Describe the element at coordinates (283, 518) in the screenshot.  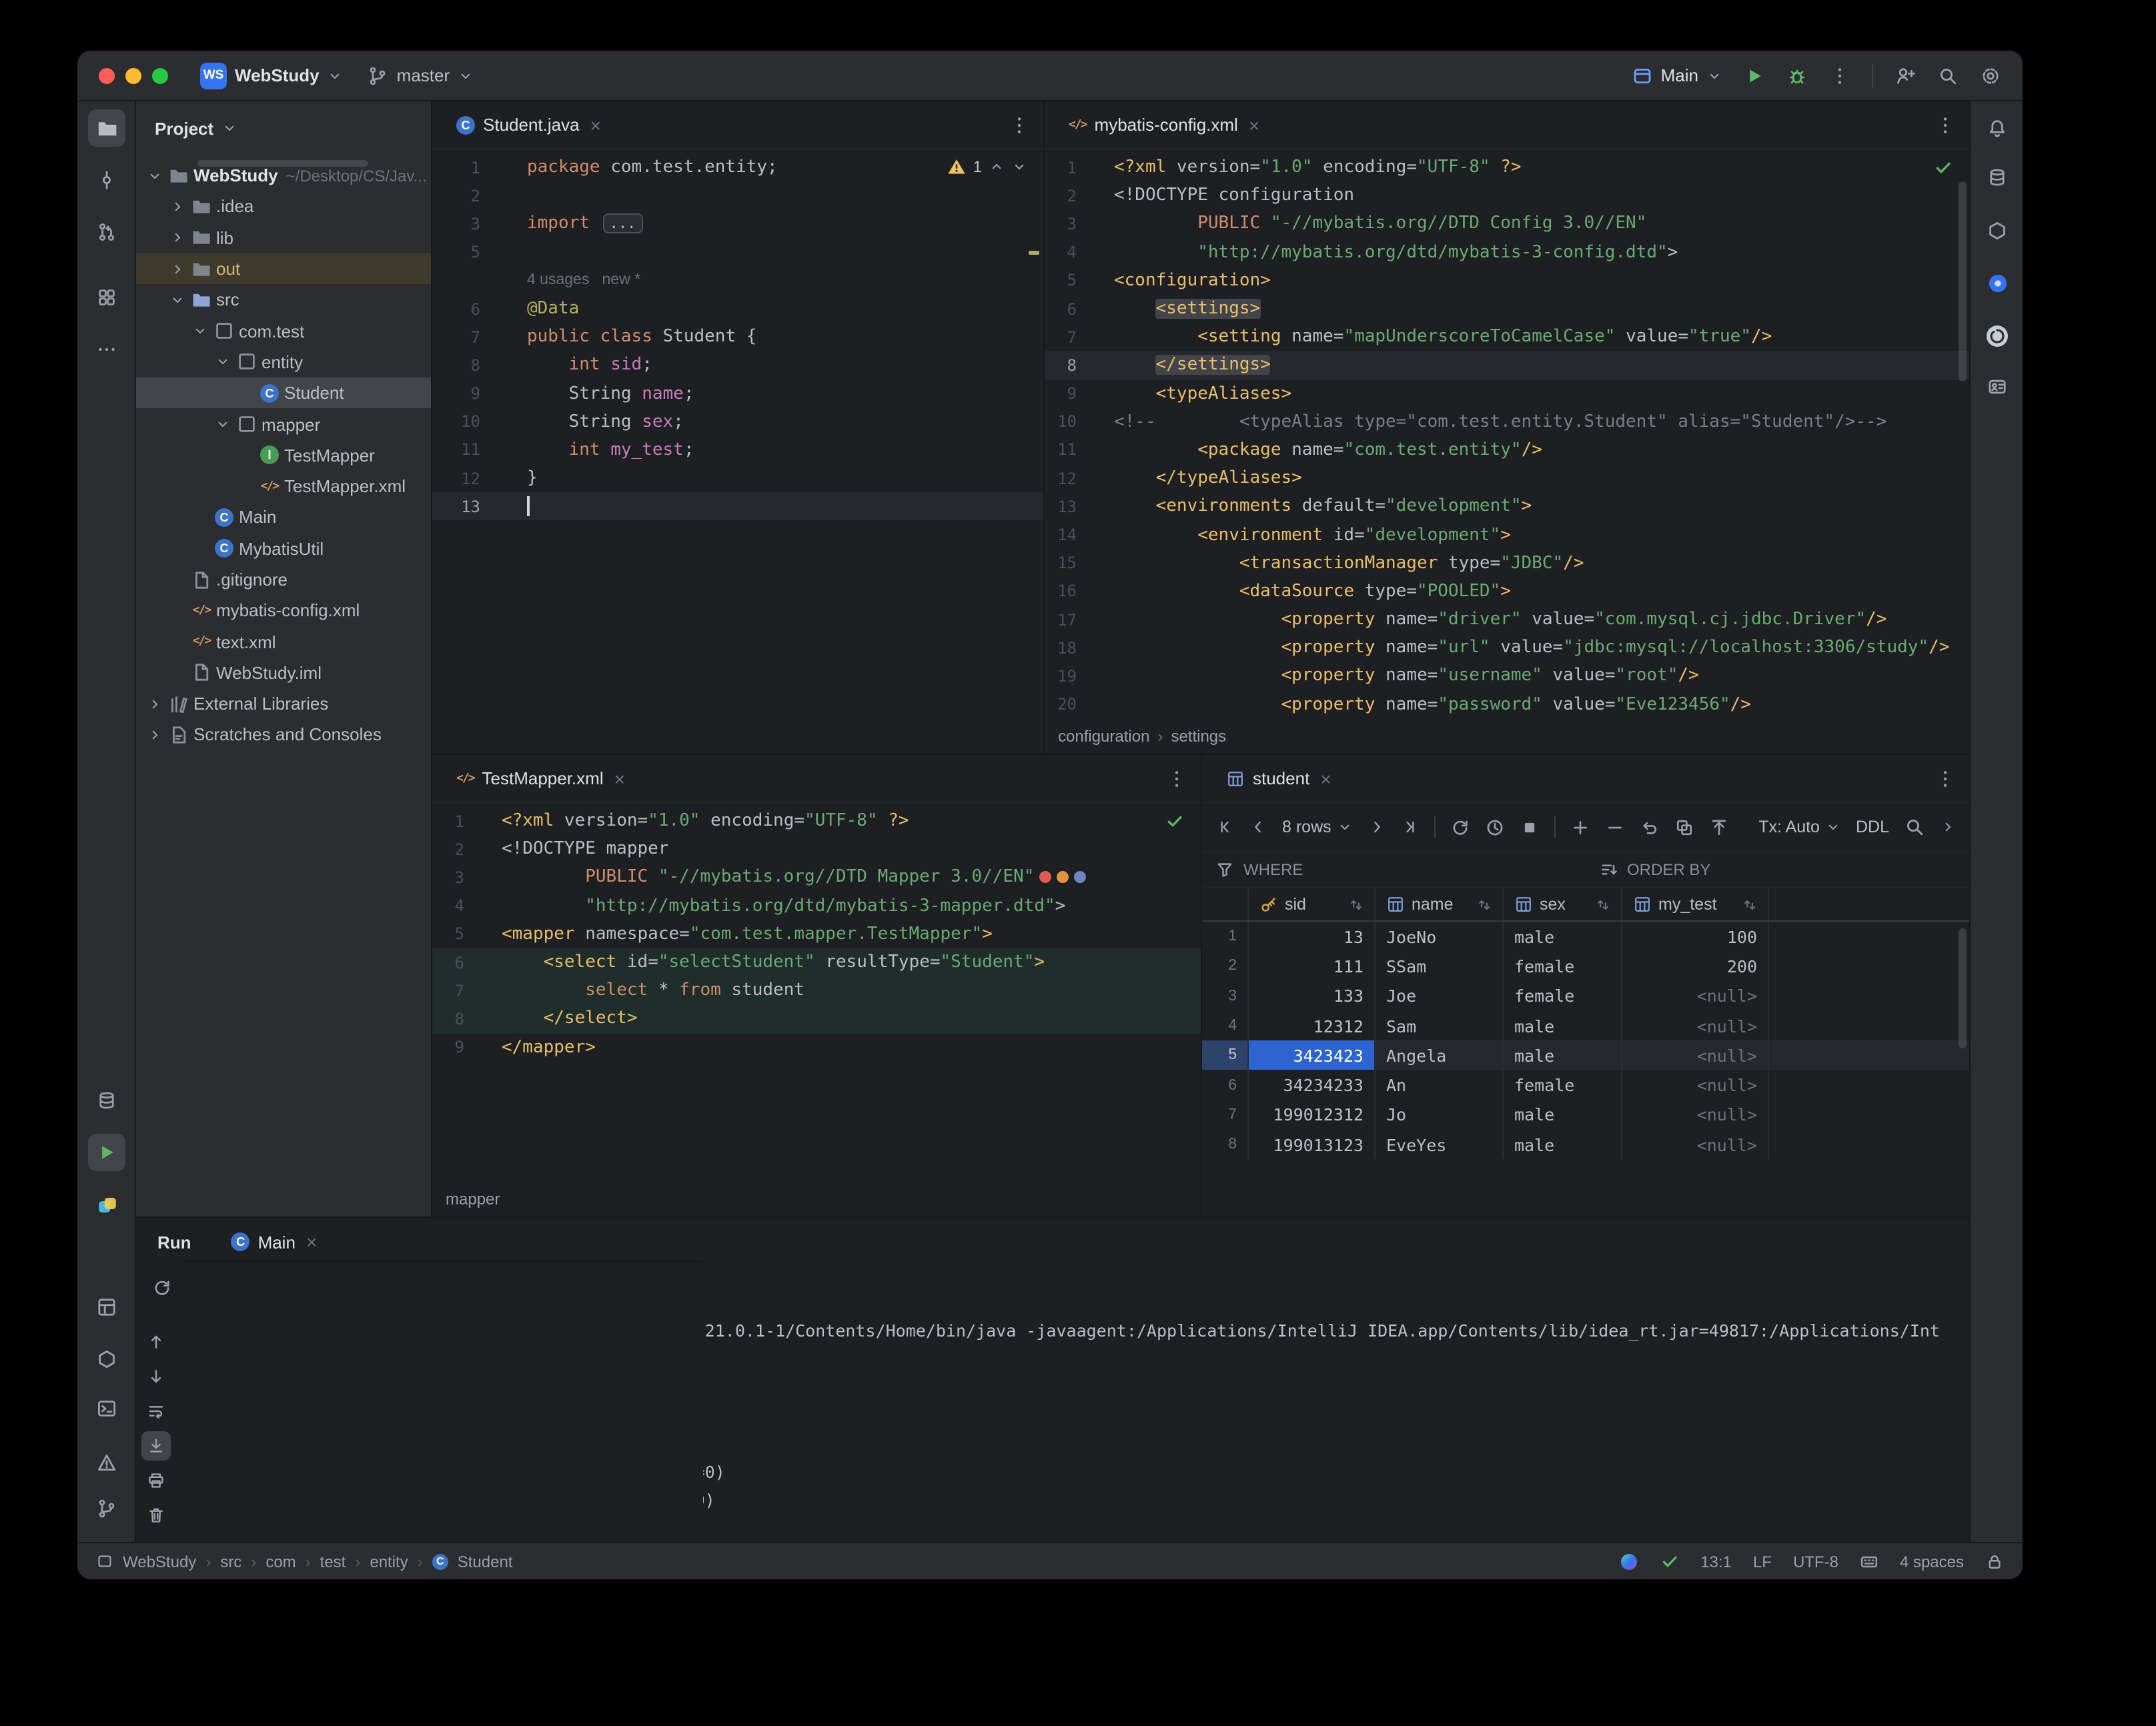
I see `tree-item-main: C Main` at that location.